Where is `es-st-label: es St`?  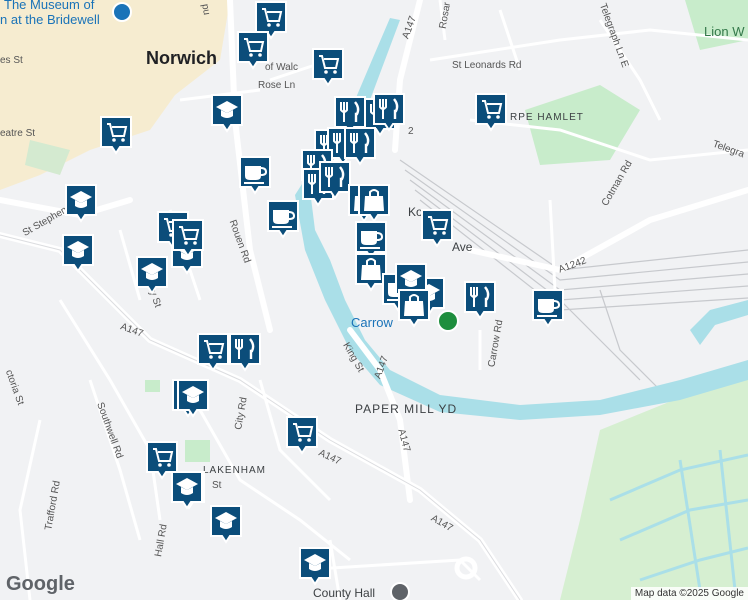
es-st-label: es St is located at coordinates (11, 60).